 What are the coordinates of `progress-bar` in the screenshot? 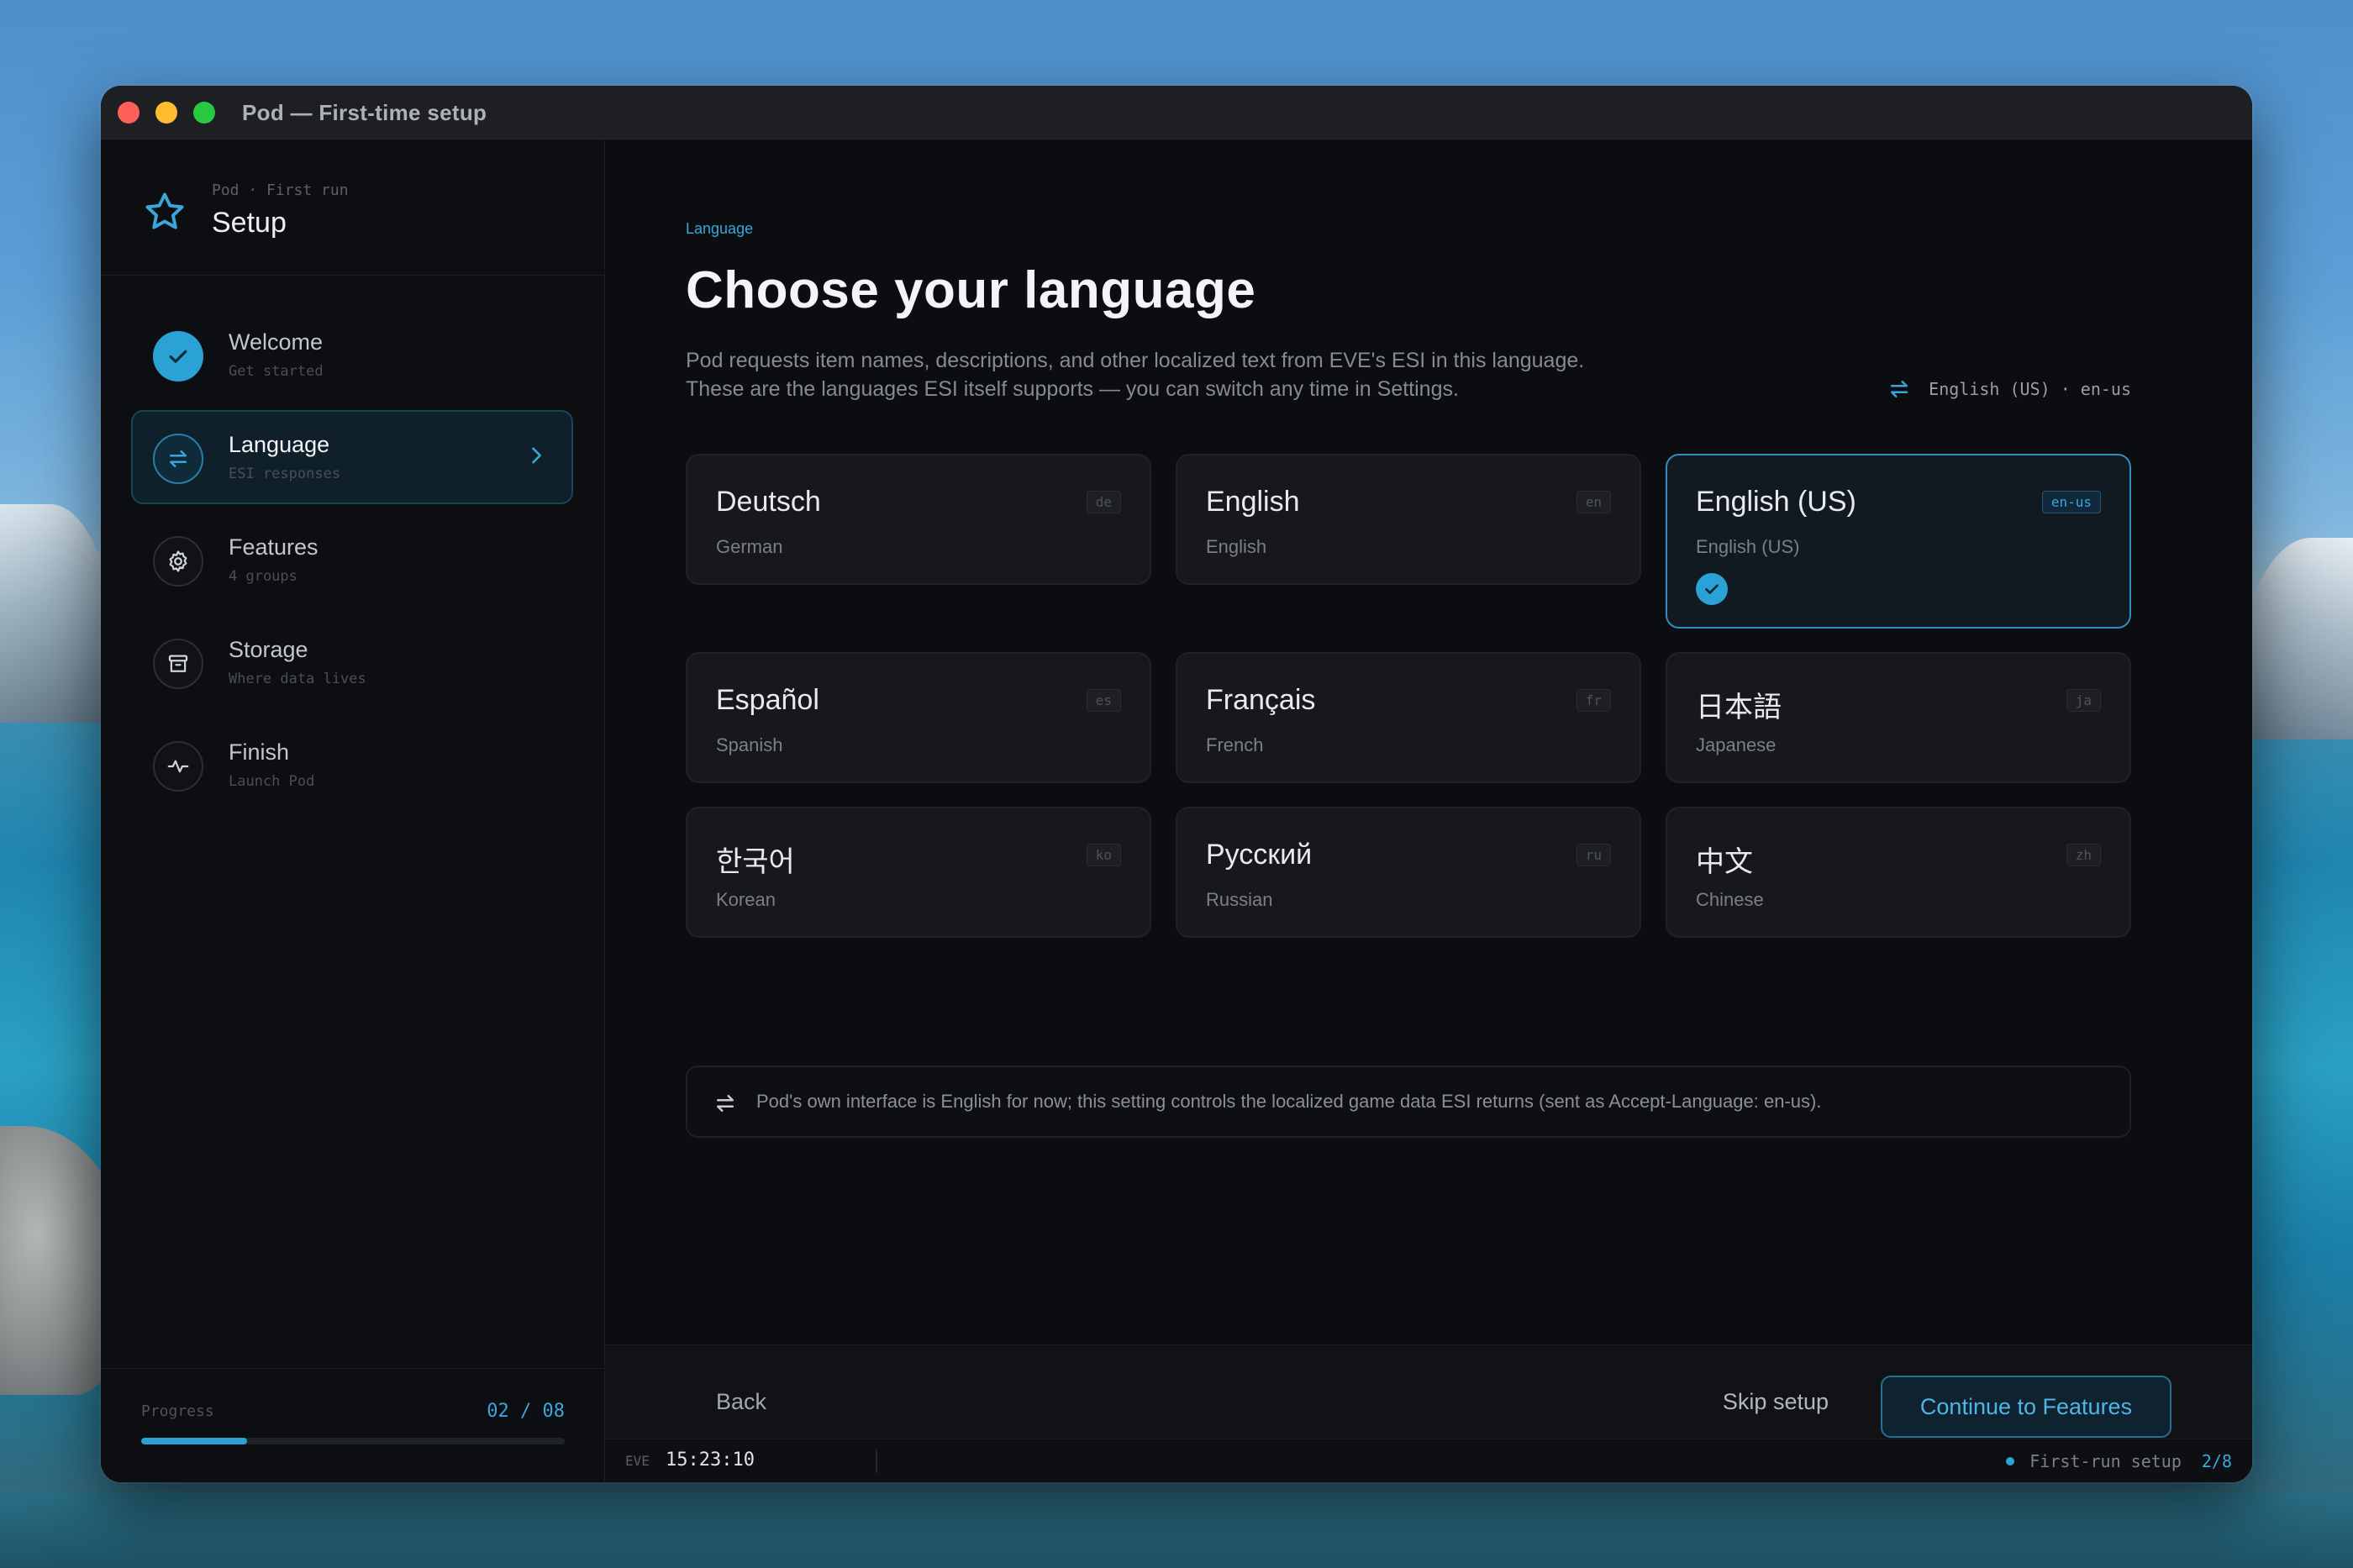 It's located at (353, 1441).